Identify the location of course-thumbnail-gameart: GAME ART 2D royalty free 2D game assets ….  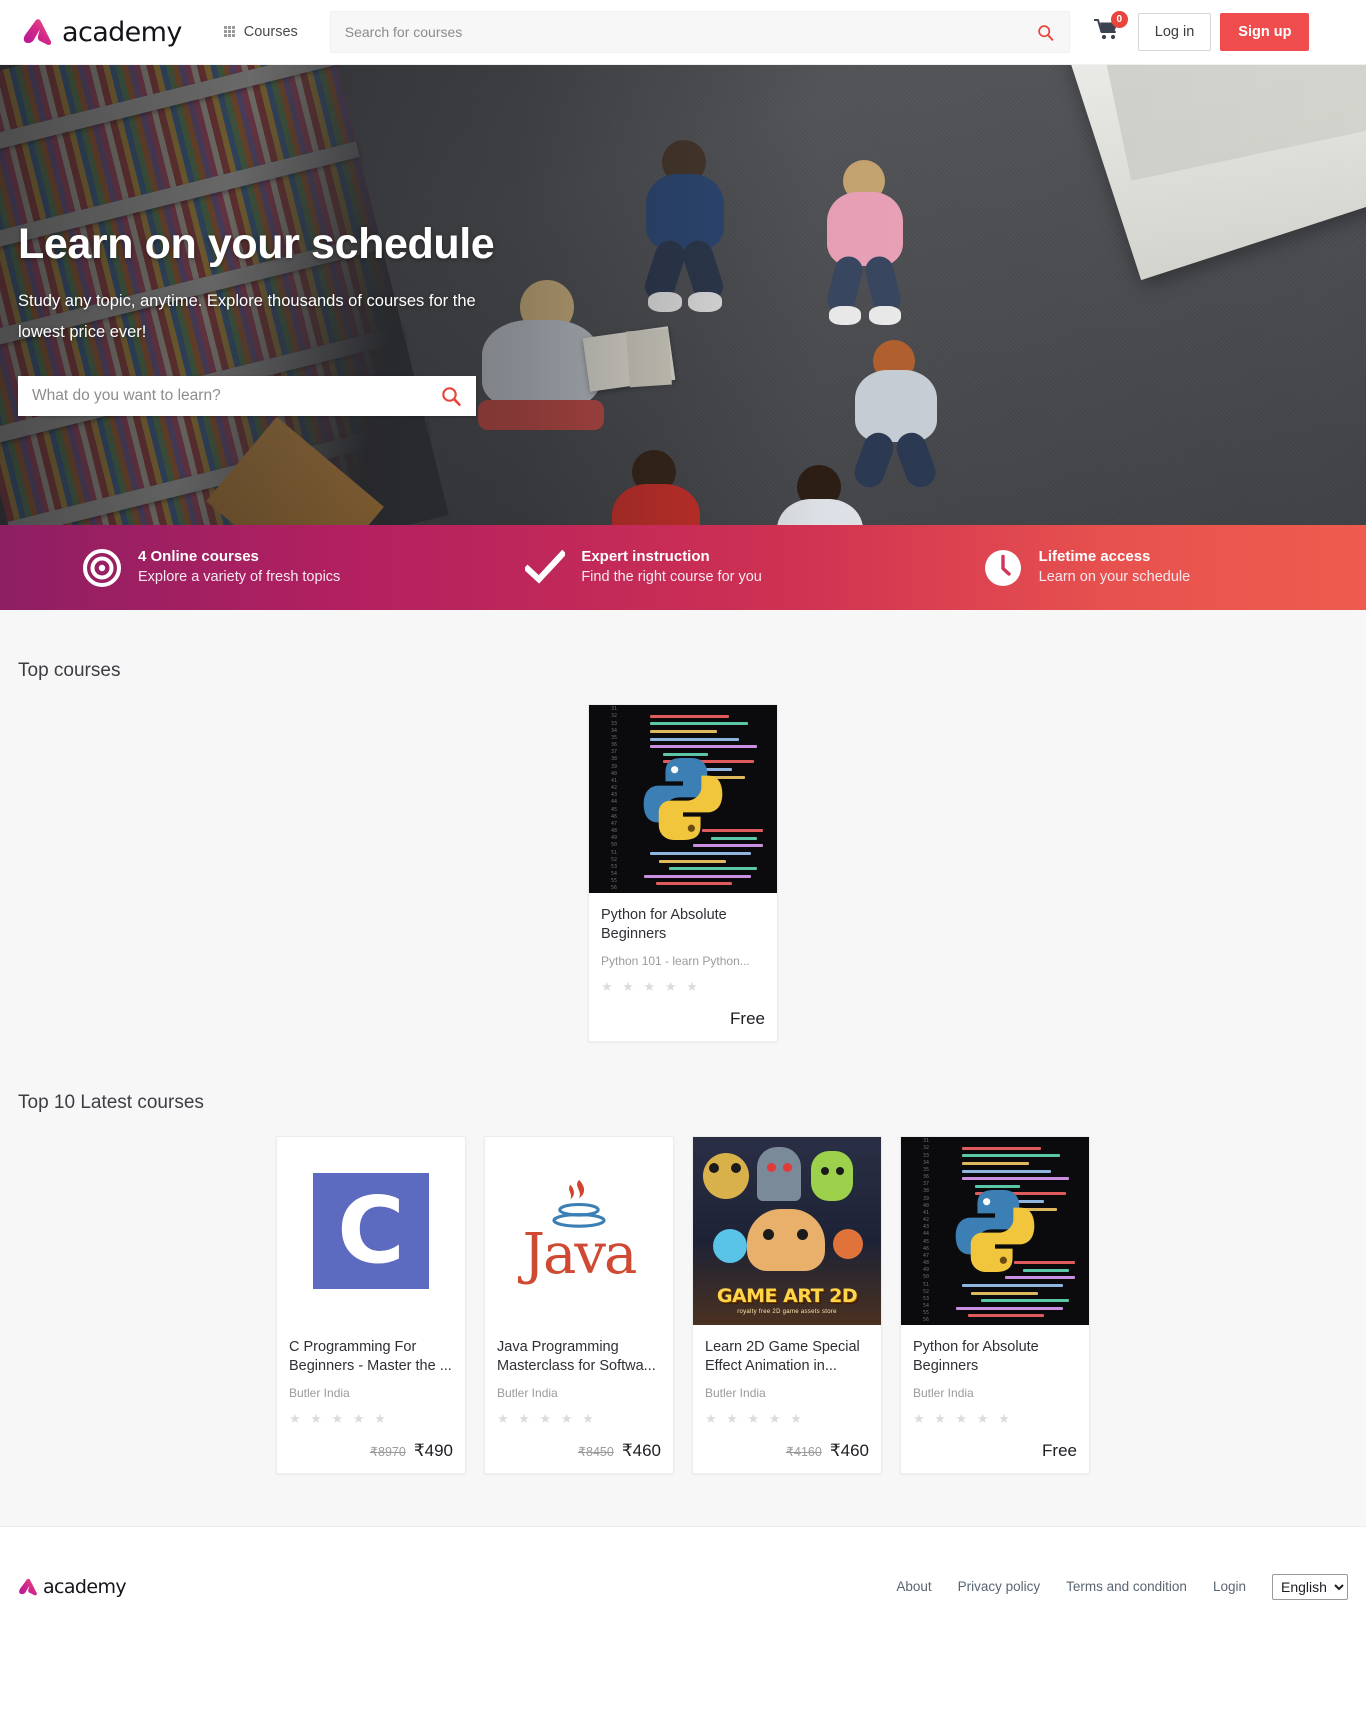
(787, 1231).